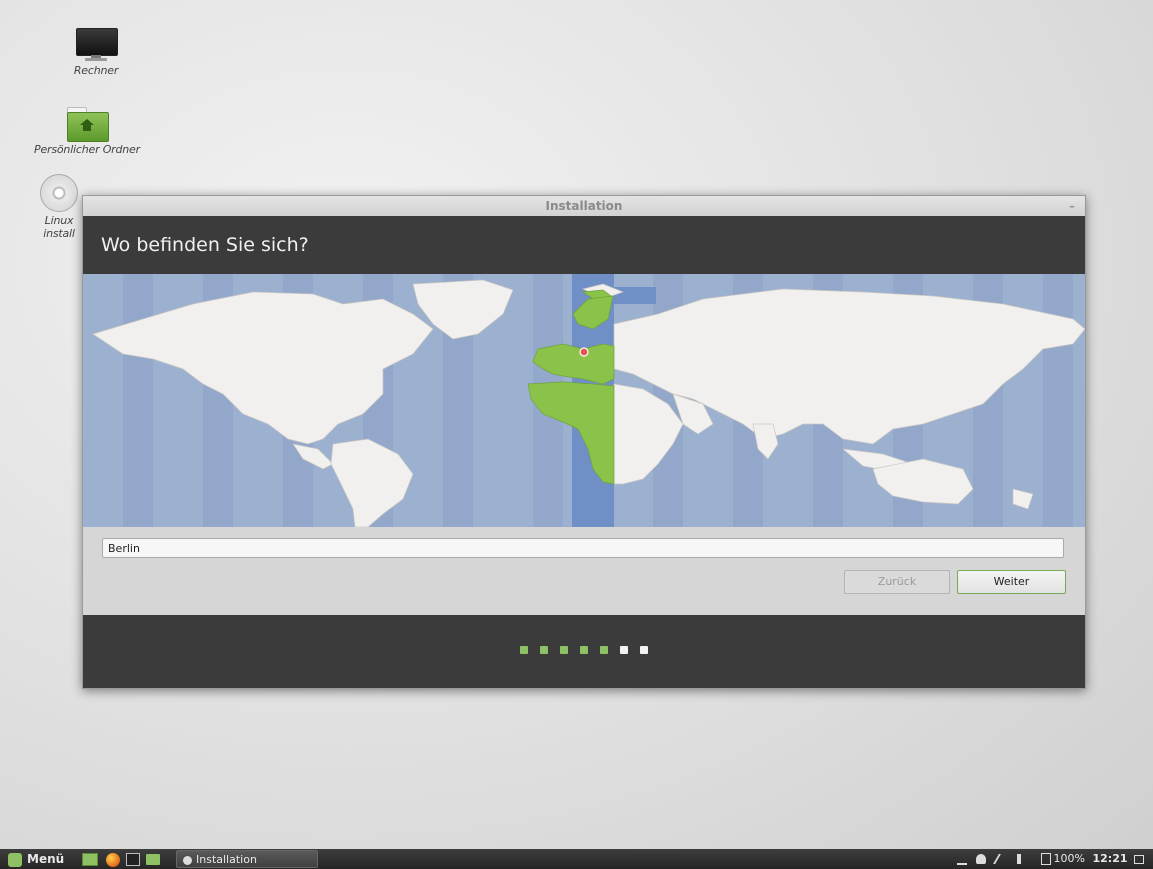  Describe the element at coordinates (113, 859) in the screenshot. I see `firefox-icon` at that location.